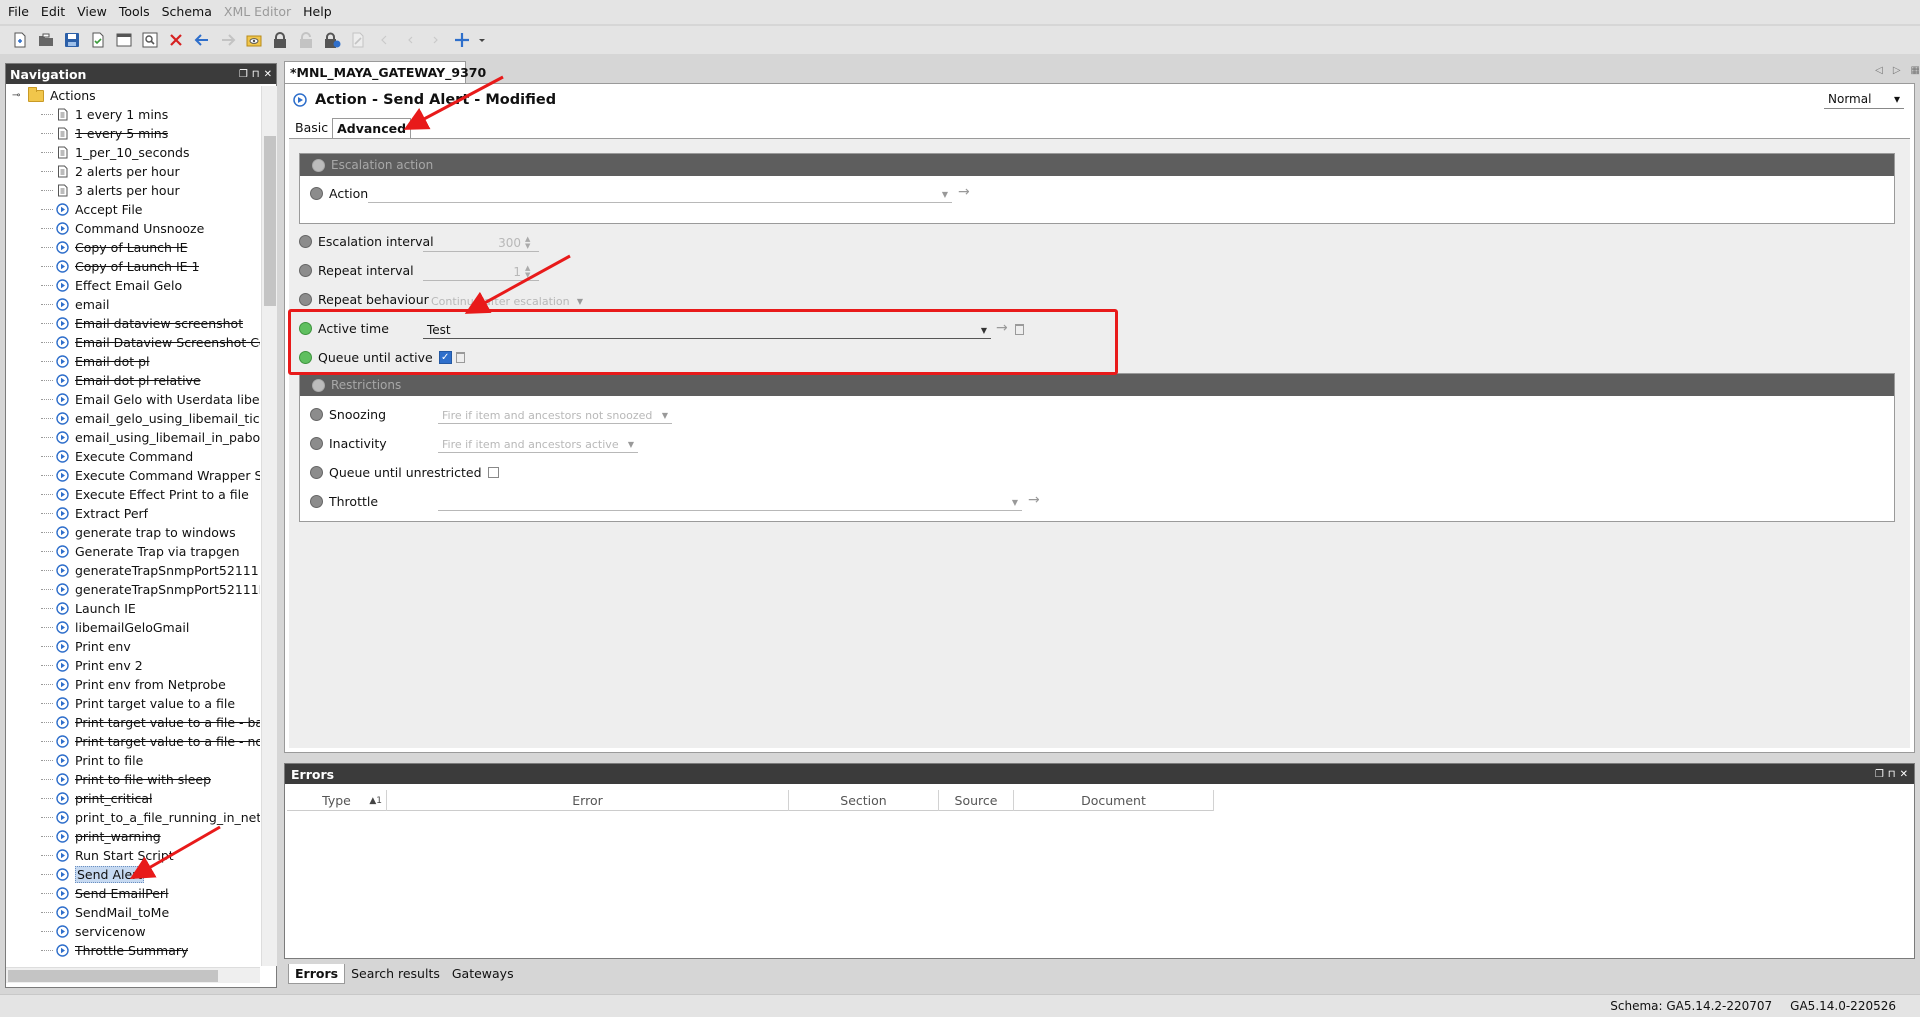 This screenshot has height=1017, width=1920. I want to click on add-dropdown-chevron-down-icon, so click(482, 40).